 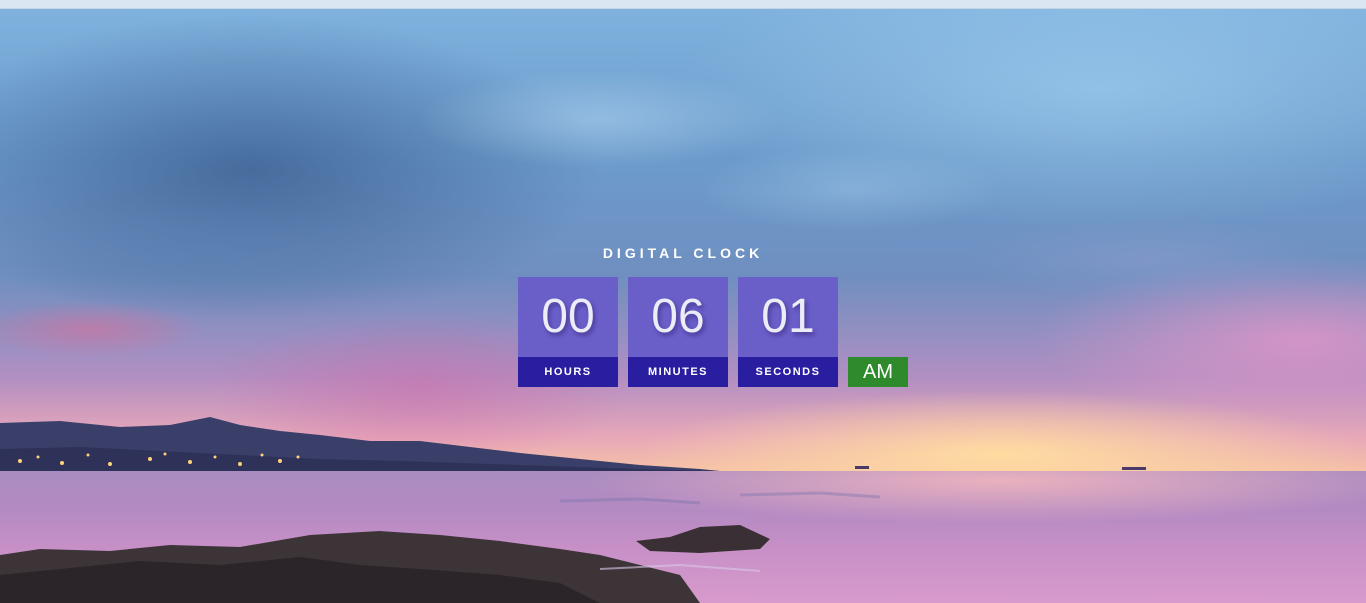 What do you see at coordinates (568, 372) in the screenshot?
I see `hours-label: HOURS` at bounding box center [568, 372].